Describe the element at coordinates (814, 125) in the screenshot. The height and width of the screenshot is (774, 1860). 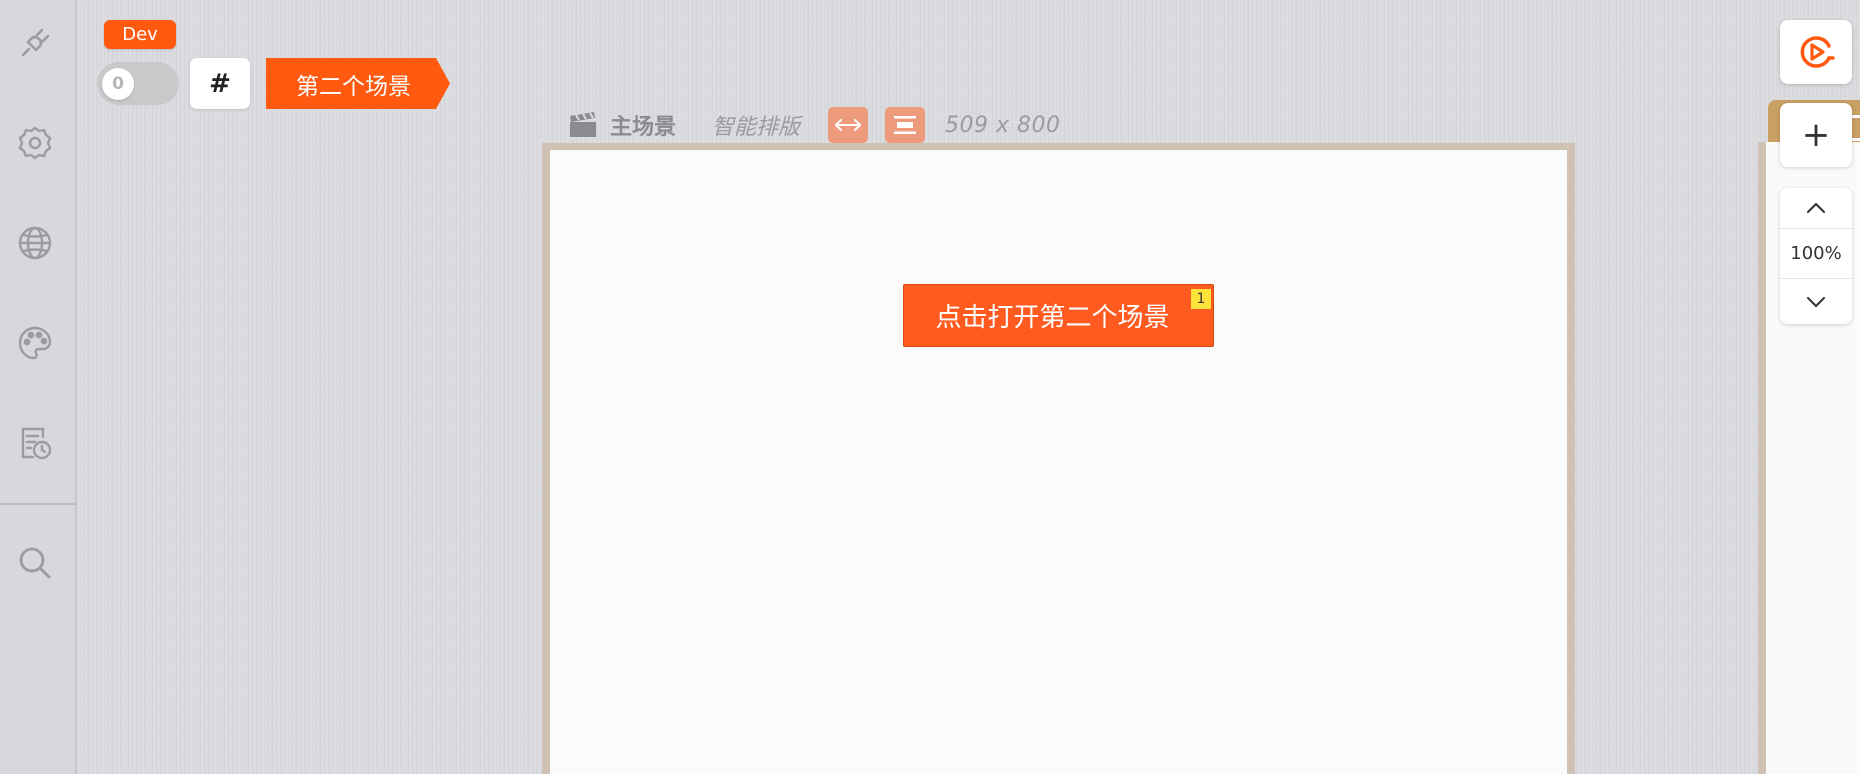
I see `canvas-toolbar: 主场景 智能排版 509 x 800` at that location.